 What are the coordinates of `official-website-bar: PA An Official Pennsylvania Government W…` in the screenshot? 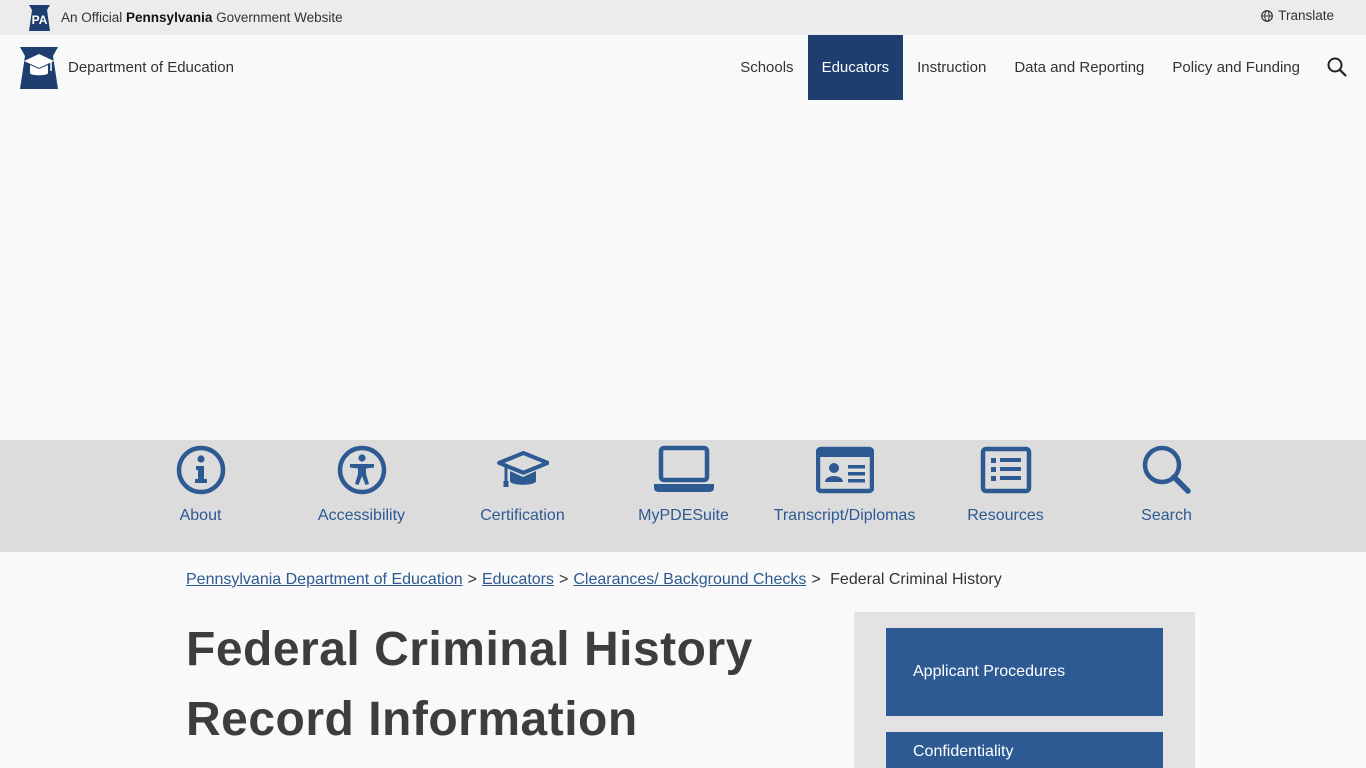 It's located at (683, 17).